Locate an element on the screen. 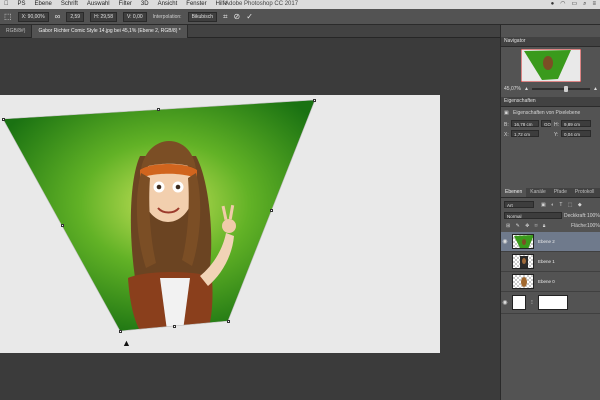 This screenshot has height=400, width=600. link-dimensions-button: GO is located at coordinates (546, 123).